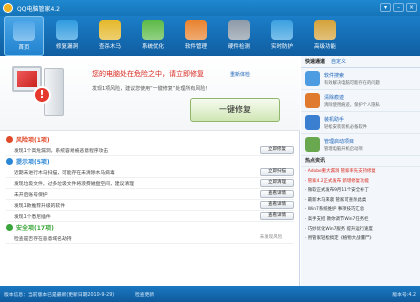 This screenshot has width=420, height=302. I want to click on minimize-button: –, so click(398, 7).